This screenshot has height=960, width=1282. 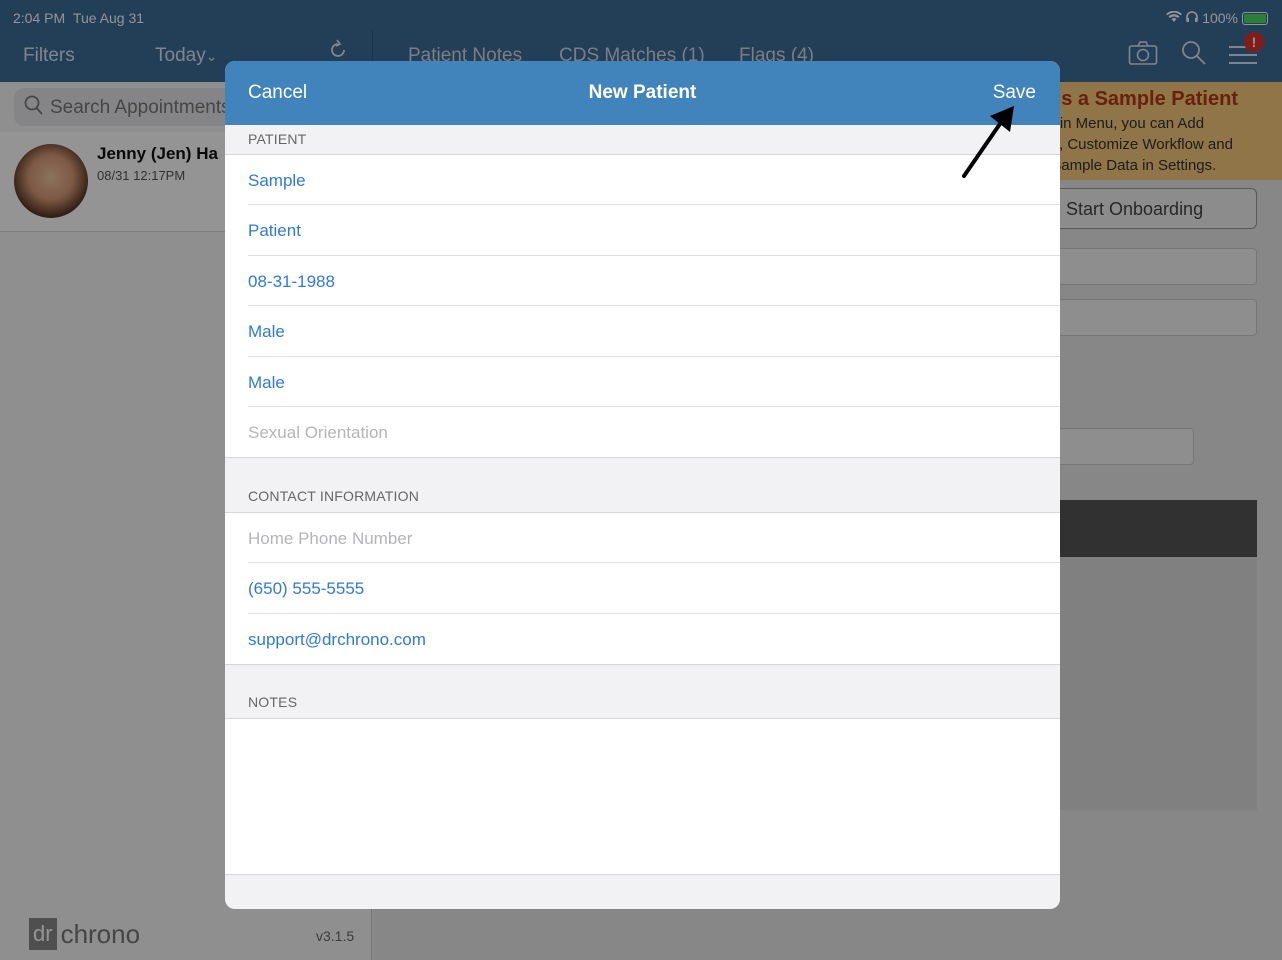 What do you see at coordinates (642, 796) in the screenshot?
I see `notes-textarea` at bounding box center [642, 796].